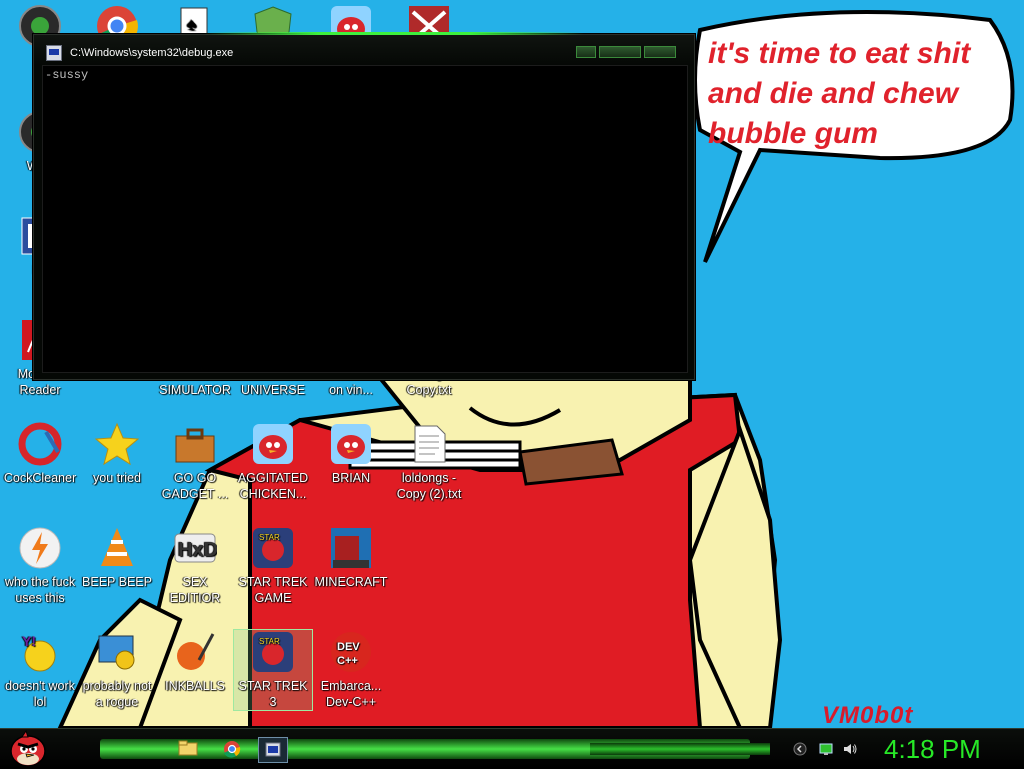  I want to click on desktop-icon: MINECRAFT, so click(351, 558).